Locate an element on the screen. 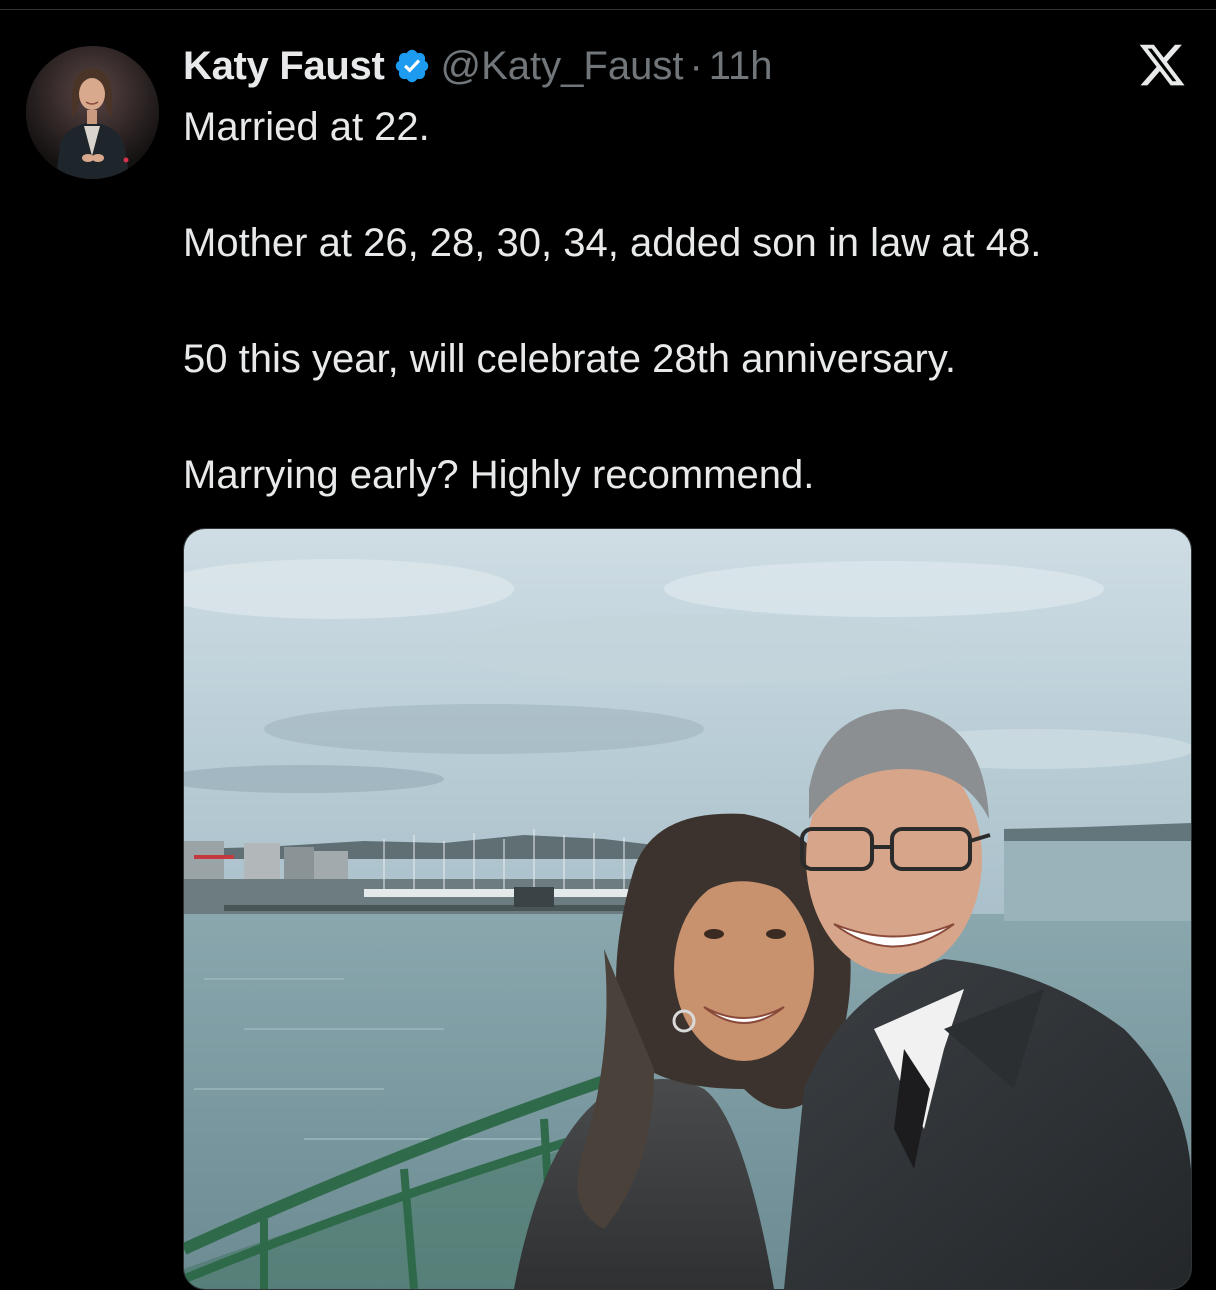 The image size is (1216, 1290). tweet-header: Katy Faust @Katy_Faust · 11h is located at coordinates (478, 66).